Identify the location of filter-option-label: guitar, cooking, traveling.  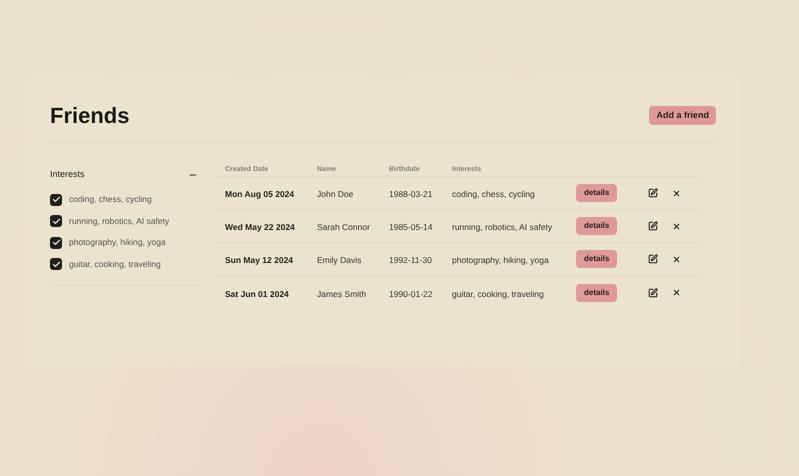
(115, 264).